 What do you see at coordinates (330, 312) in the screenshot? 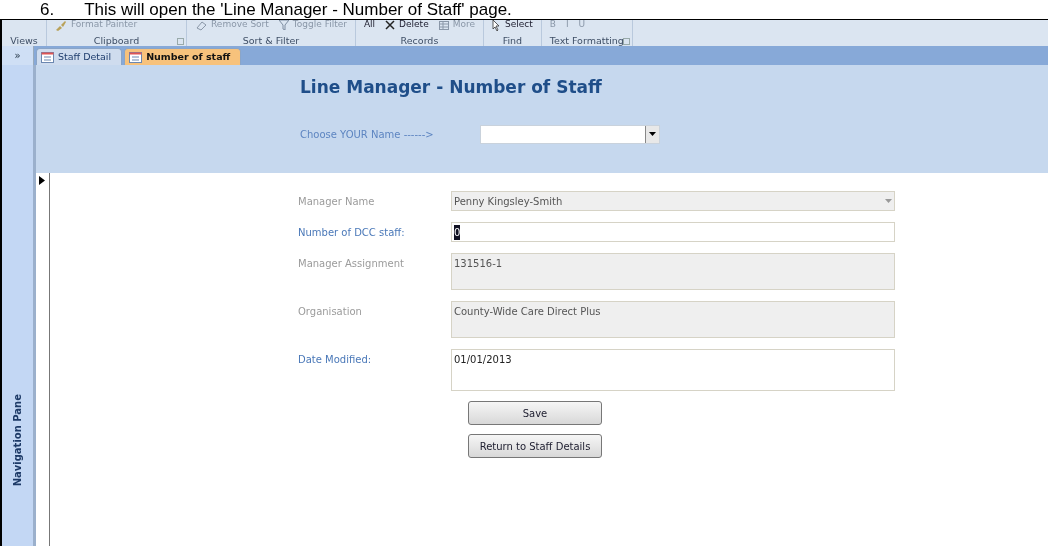
I see `field-label: Organisation` at bounding box center [330, 312].